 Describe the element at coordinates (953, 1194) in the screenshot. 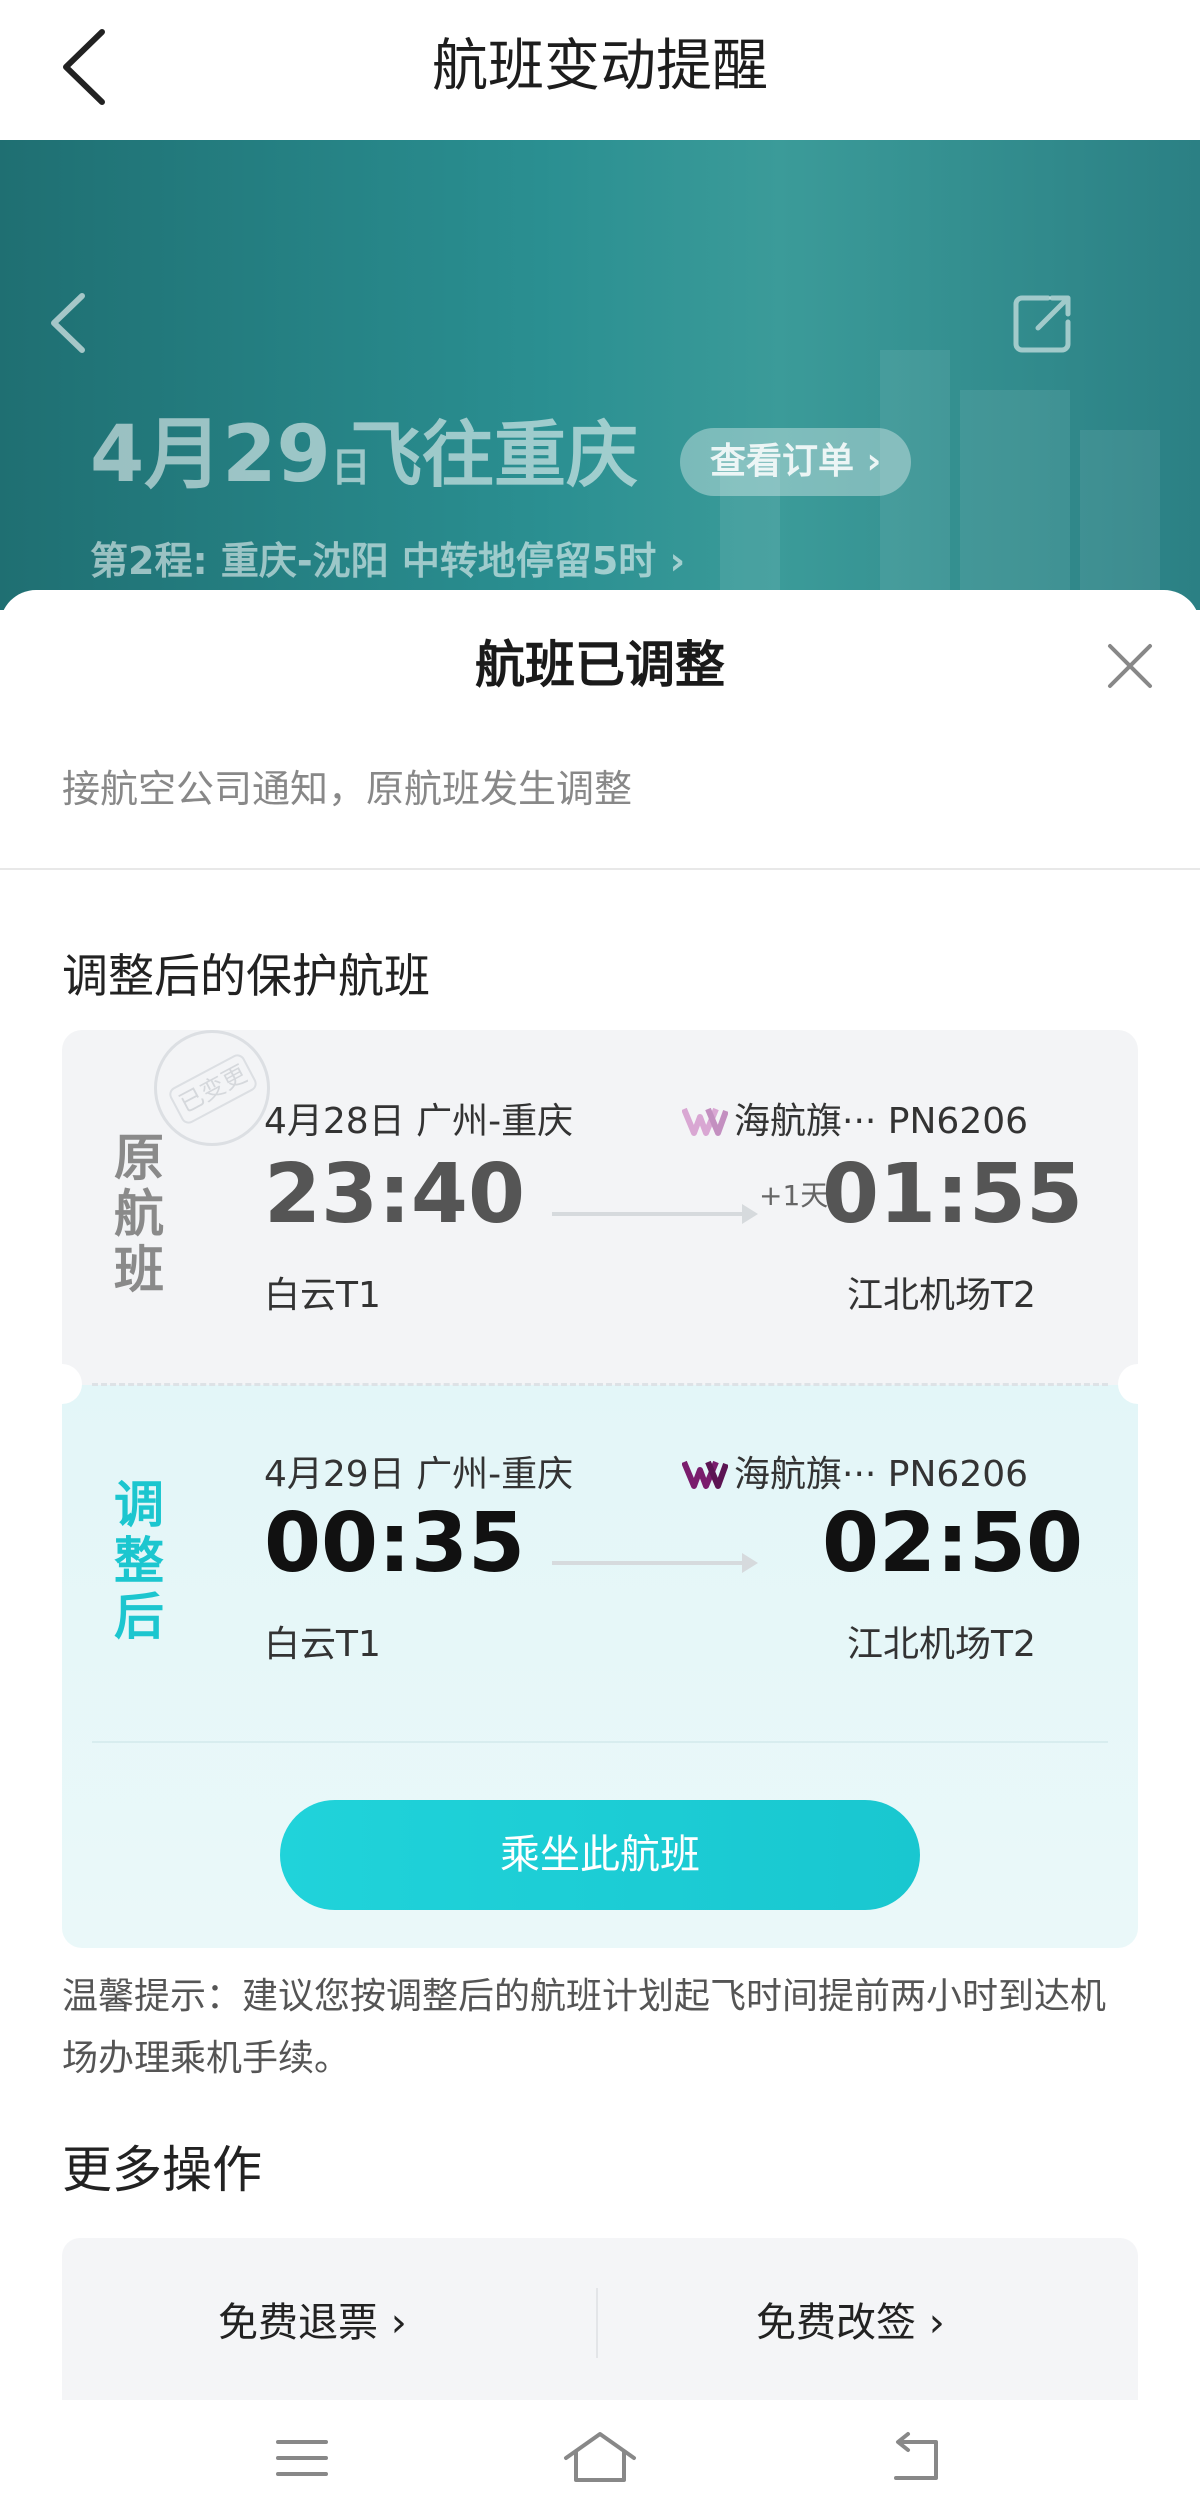

I see `arrival-time: 01:55` at that location.